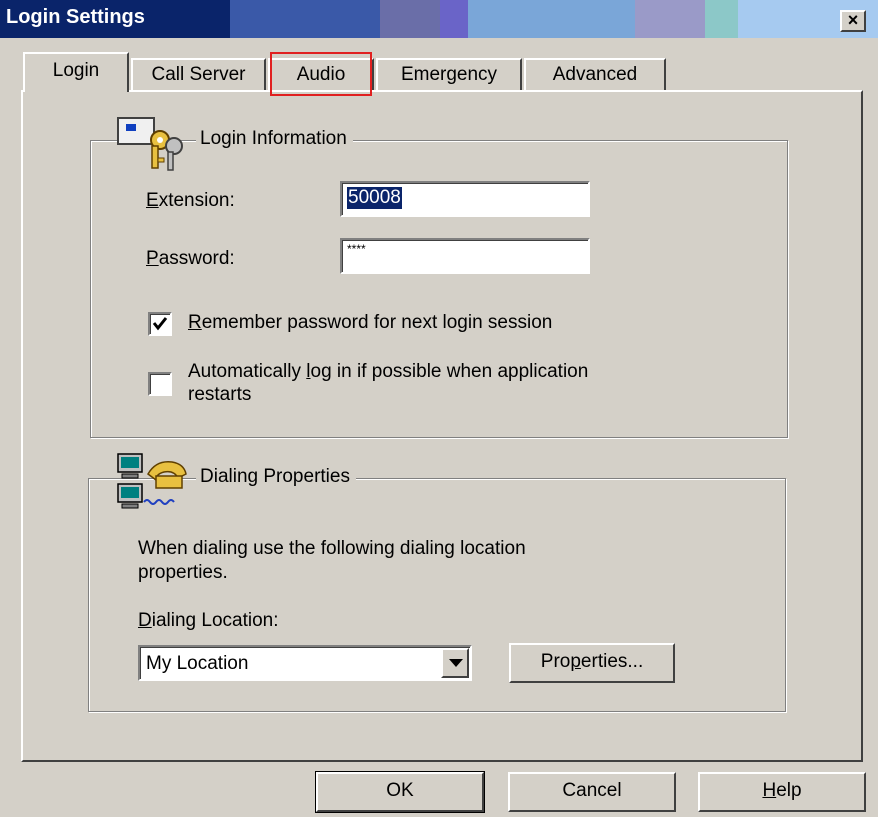 This screenshot has height=817, width=878. I want to click on window-title: Login Settings, so click(75, 17).